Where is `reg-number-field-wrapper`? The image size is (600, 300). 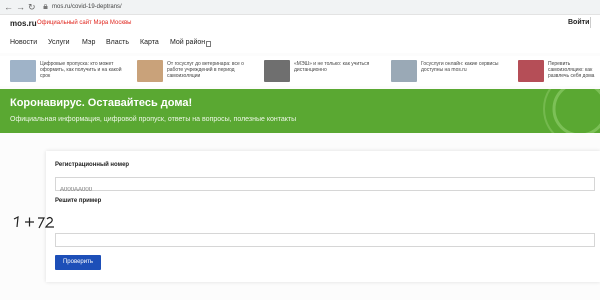
reg-number-field-wrapper is located at coordinates (325, 186).